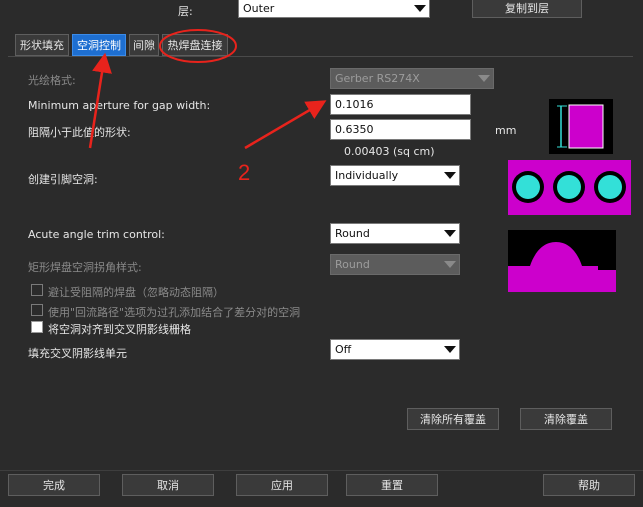 Image resolution: width=643 pixels, height=507 pixels. I want to click on annotation-overlay, so click(207, 89).